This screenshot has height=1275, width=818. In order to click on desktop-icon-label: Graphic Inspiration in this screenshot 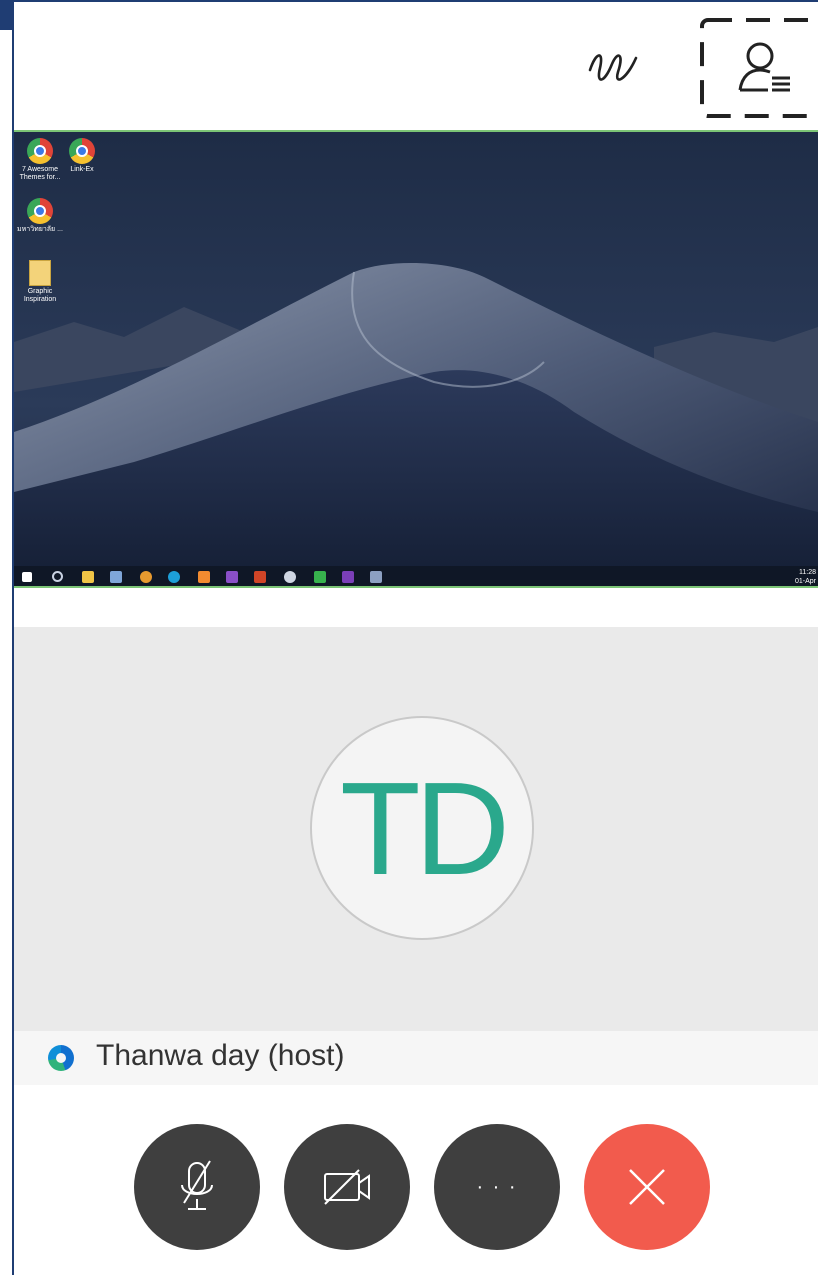, I will do `click(40, 295)`.